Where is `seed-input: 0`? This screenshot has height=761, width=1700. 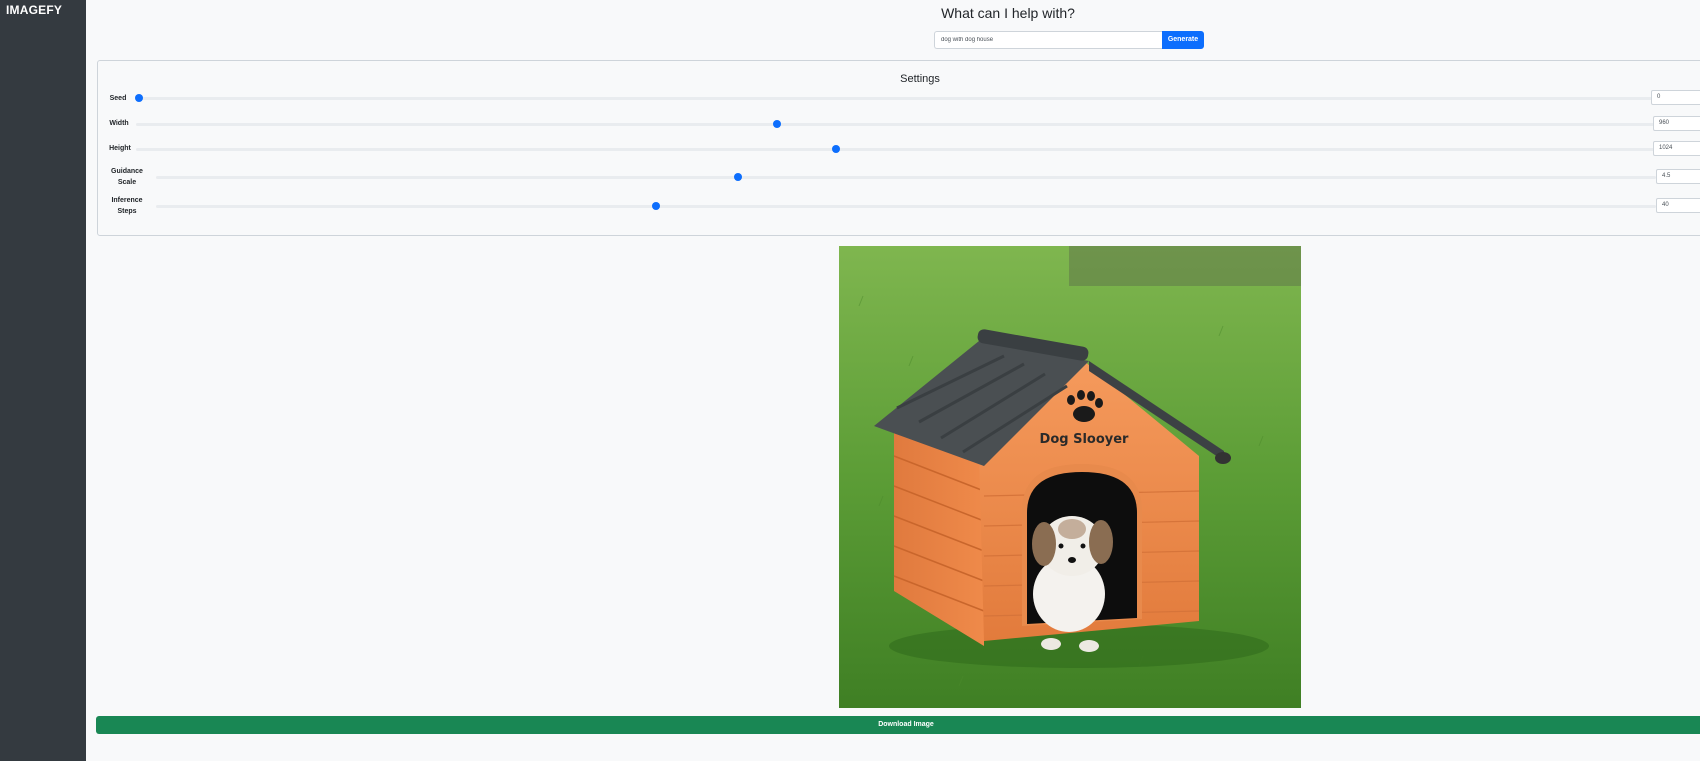 seed-input: 0 is located at coordinates (1675, 97).